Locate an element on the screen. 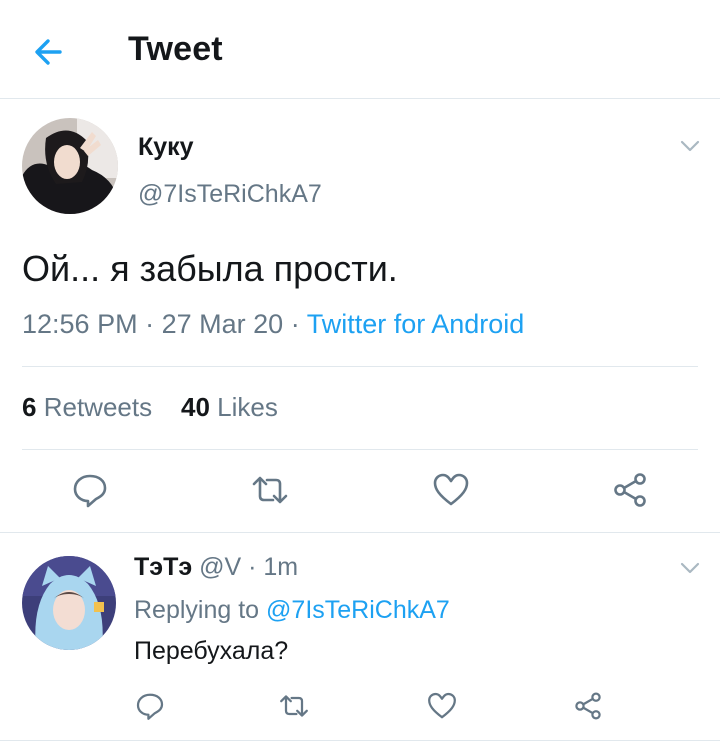 The height and width of the screenshot is (752, 720). likes-stat: 40 Likes is located at coordinates (229, 407).